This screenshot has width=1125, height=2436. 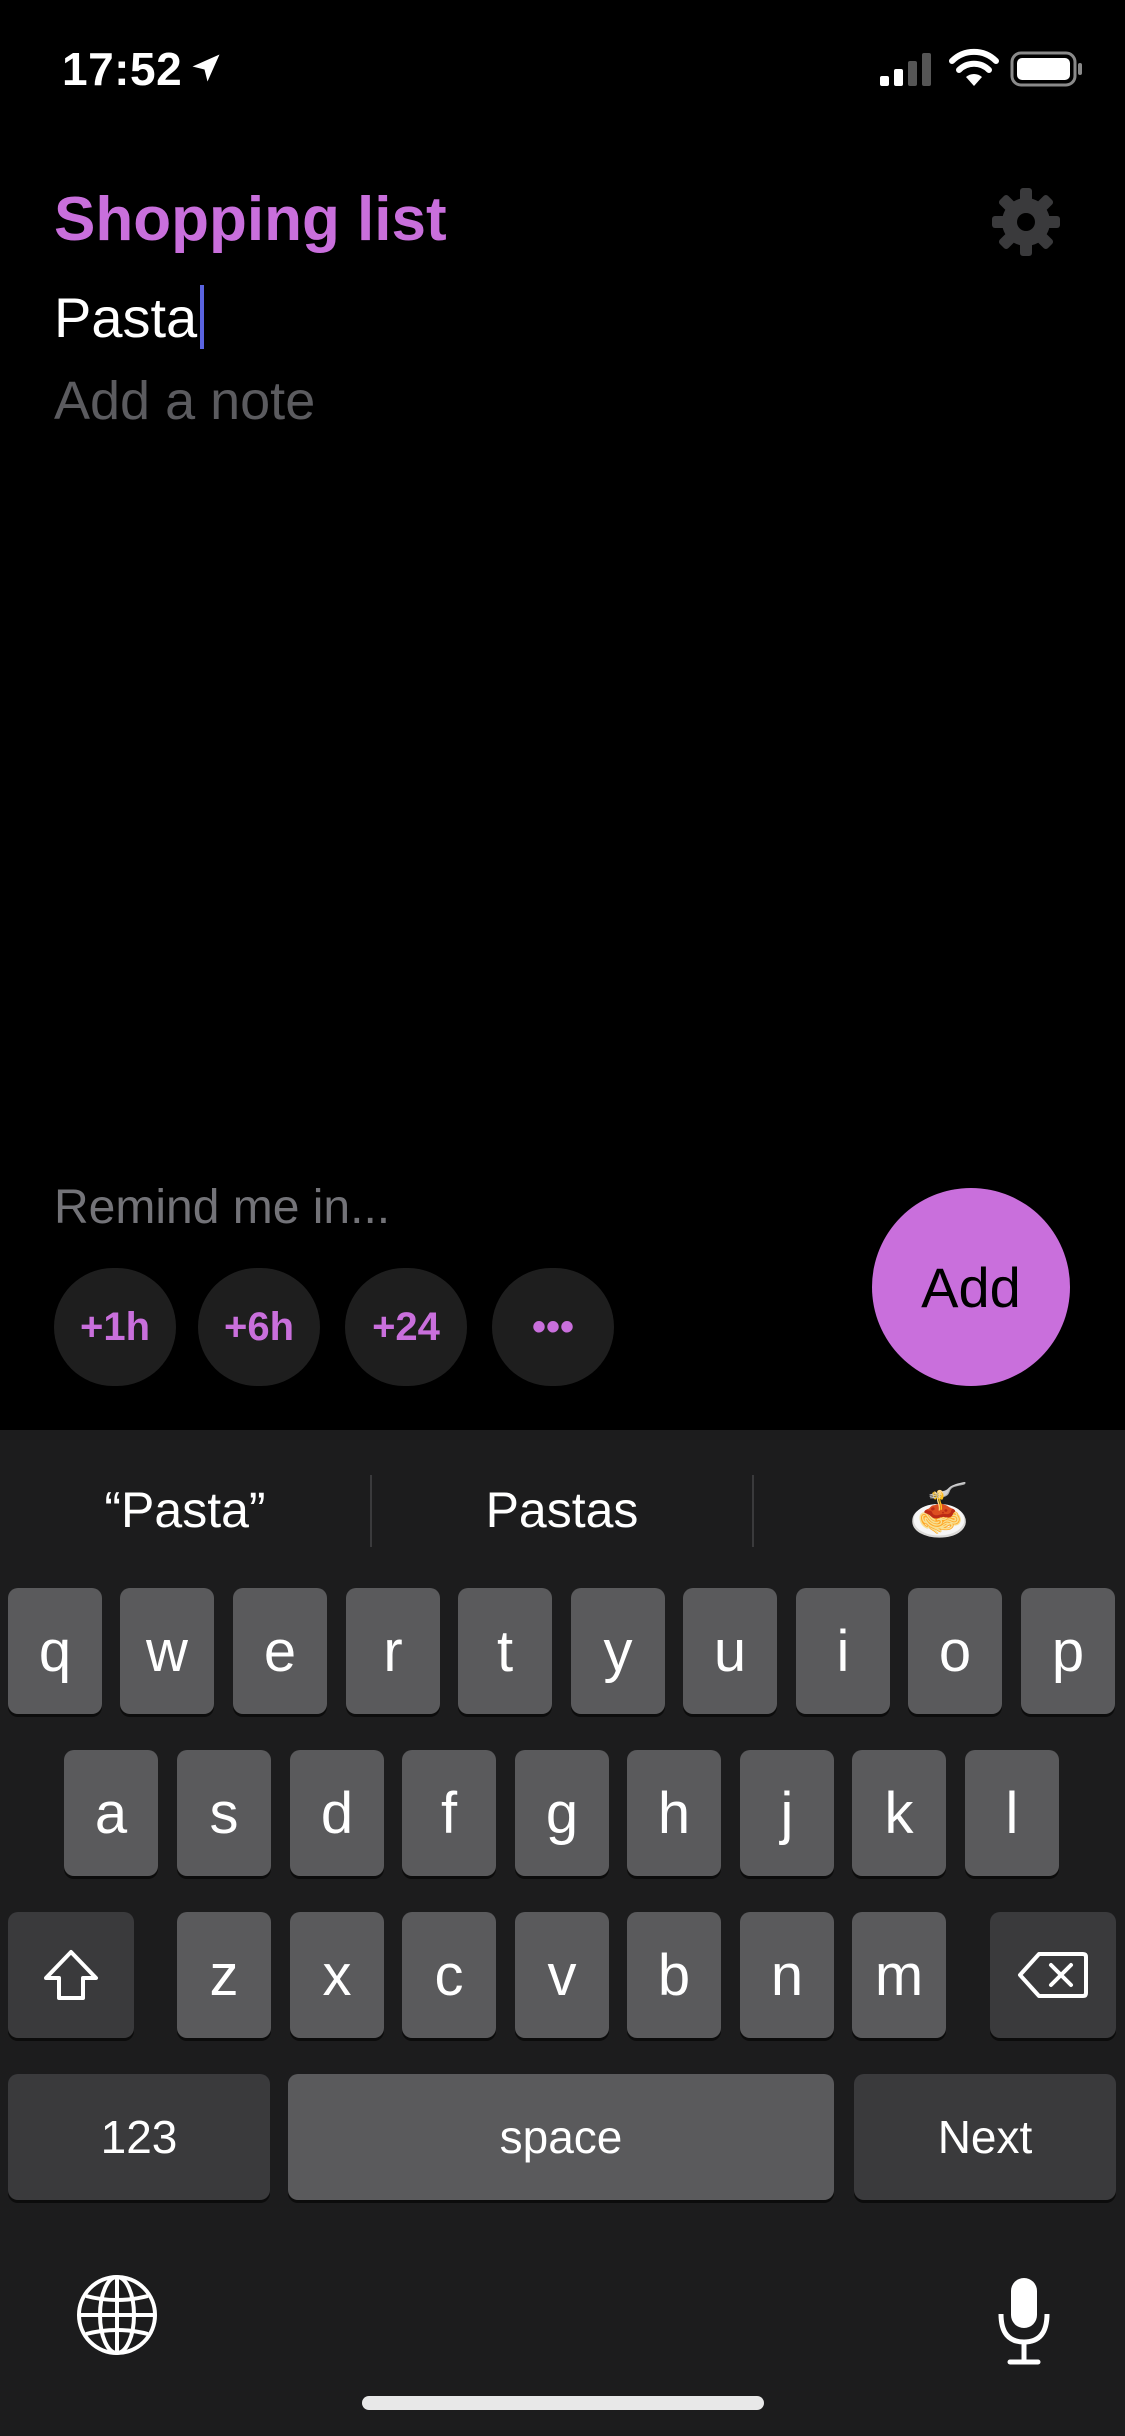 What do you see at coordinates (202, 317) in the screenshot?
I see `text-caret` at bounding box center [202, 317].